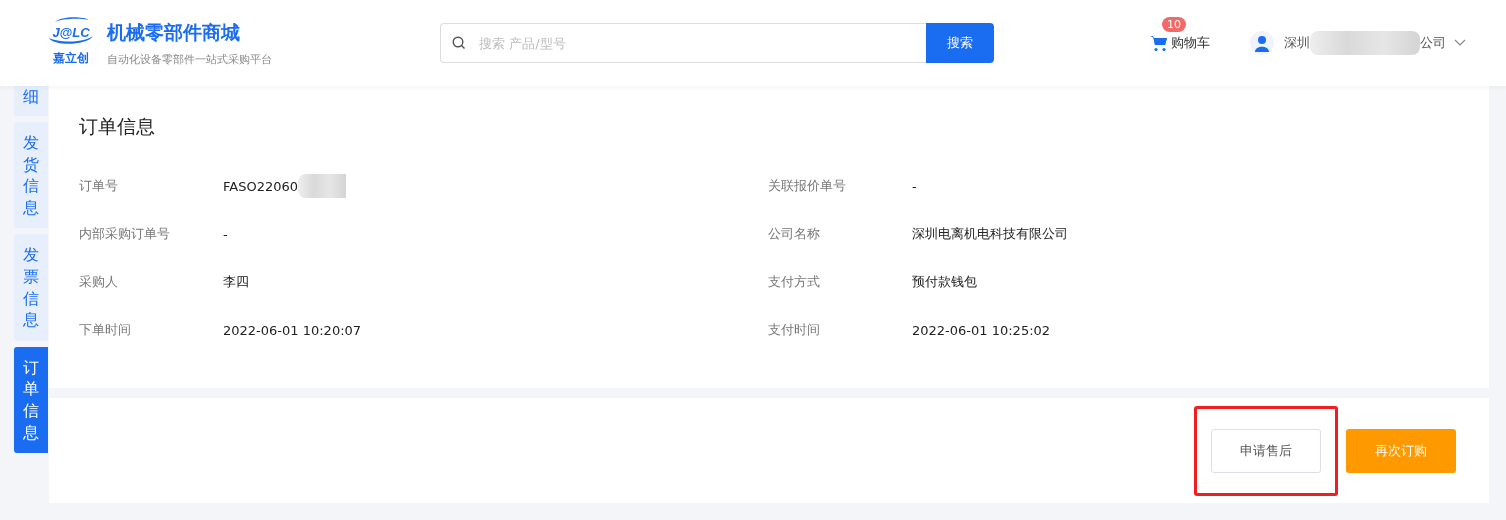 The width and height of the screenshot is (1506, 520). What do you see at coordinates (31, 101) in the screenshot?
I see `side-tab: 细` at bounding box center [31, 101].